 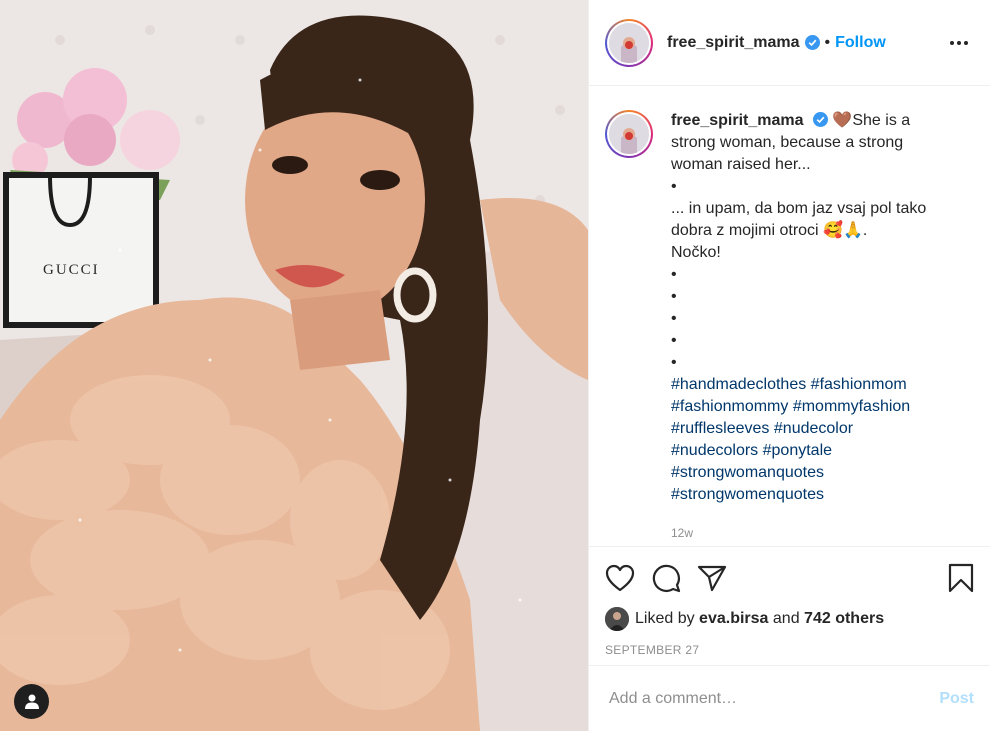 What do you see at coordinates (738, 384) in the screenshot?
I see `hashtag-link: #handmadeclothes` at bounding box center [738, 384].